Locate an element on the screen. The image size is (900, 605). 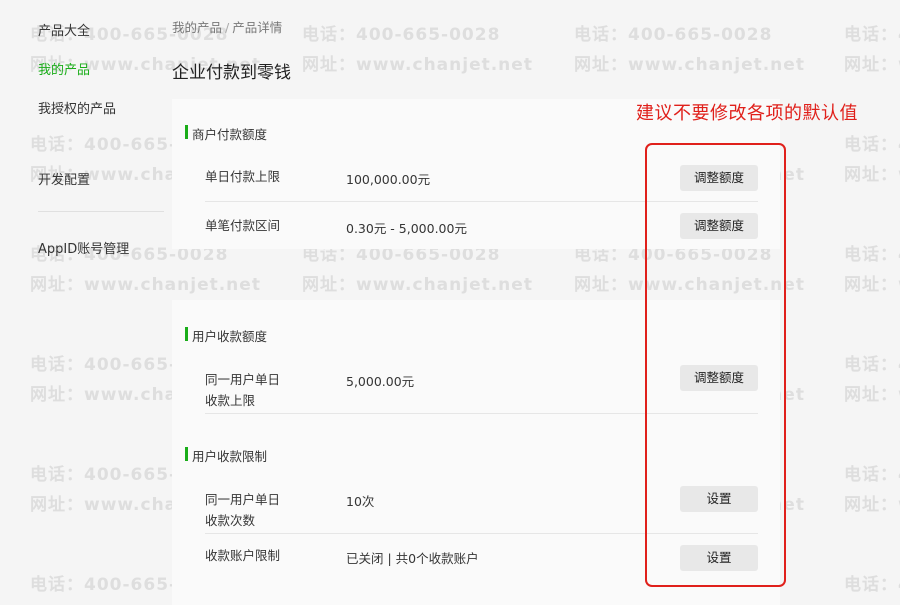
row-label: 单日付款上限 is located at coordinates (243, 176).